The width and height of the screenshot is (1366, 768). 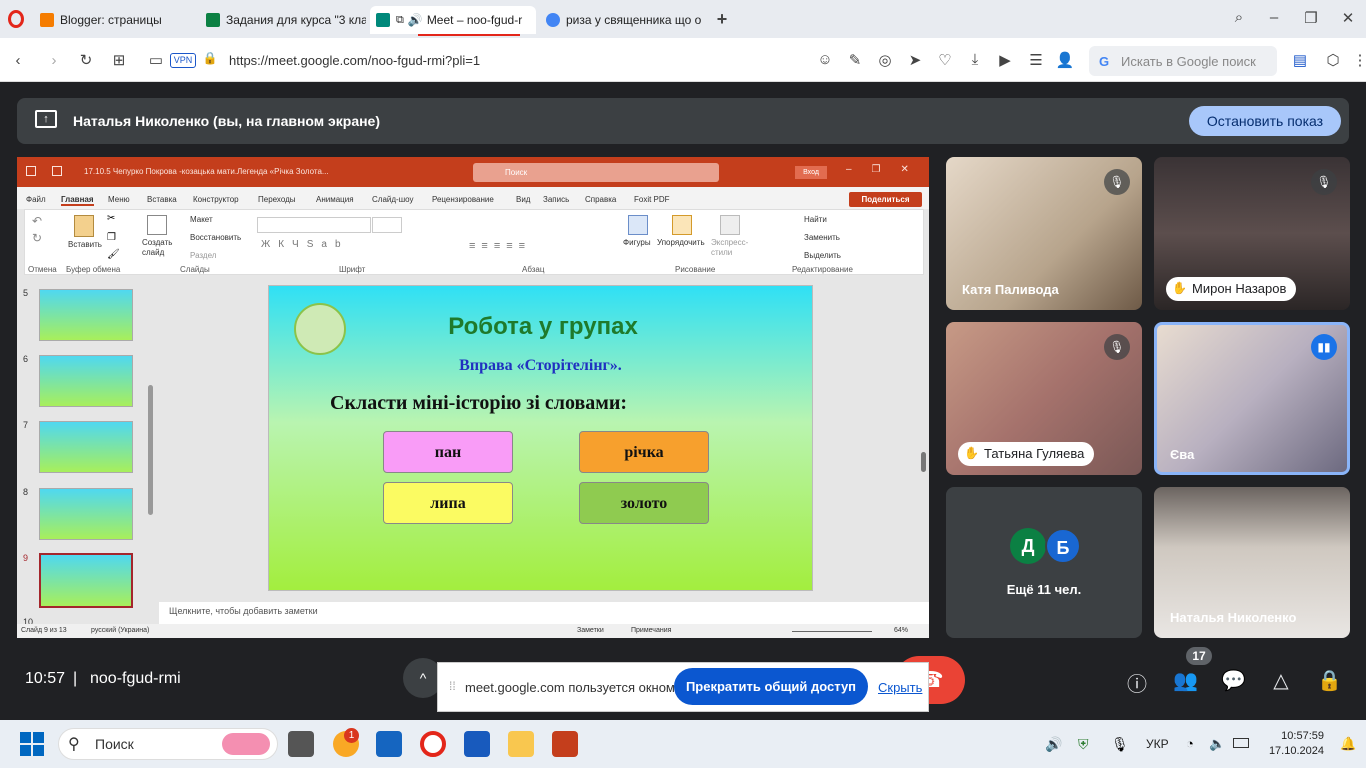 What do you see at coordinates (283, 20) in the screenshot?
I see `tab-classroom: Задания для курса "3 кла` at bounding box center [283, 20].